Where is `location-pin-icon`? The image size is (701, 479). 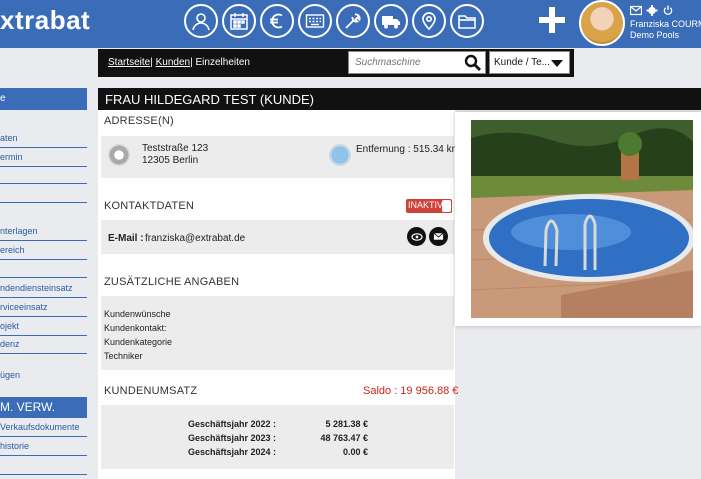
location-pin-icon is located at coordinates (429, 21).